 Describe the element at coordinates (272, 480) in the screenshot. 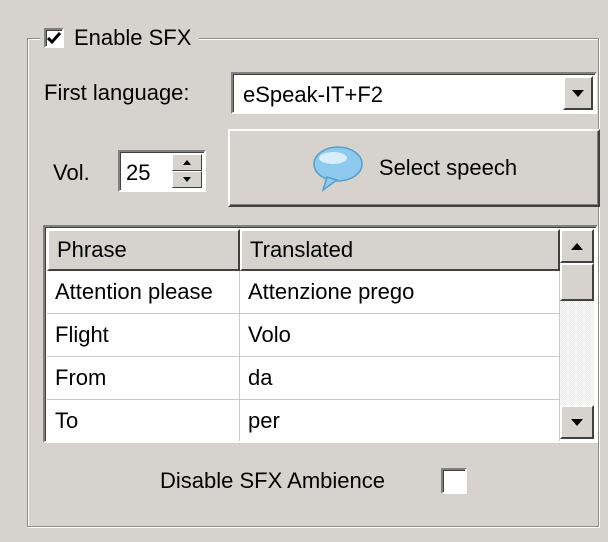

I see `disable-ambience-label: Disable SFX Ambience` at that location.